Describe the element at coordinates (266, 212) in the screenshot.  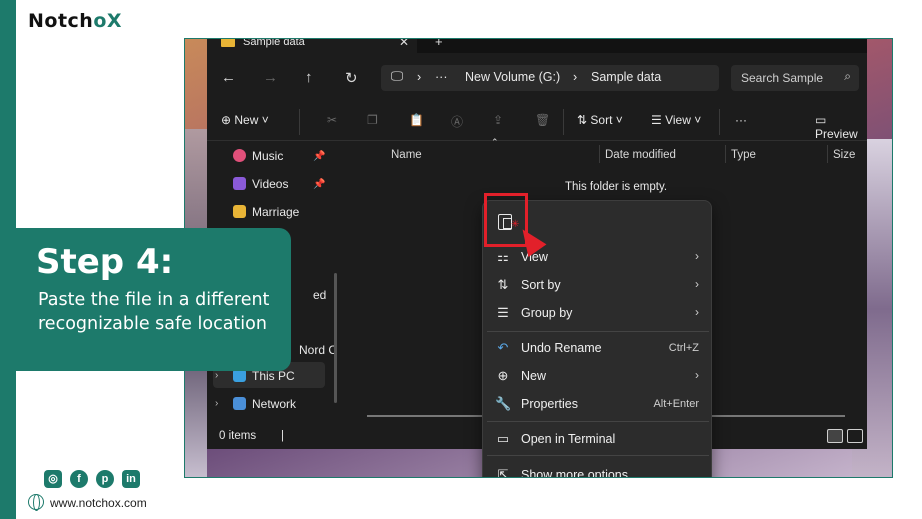
I see `sidebar-item-marriage: Marriage` at that location.